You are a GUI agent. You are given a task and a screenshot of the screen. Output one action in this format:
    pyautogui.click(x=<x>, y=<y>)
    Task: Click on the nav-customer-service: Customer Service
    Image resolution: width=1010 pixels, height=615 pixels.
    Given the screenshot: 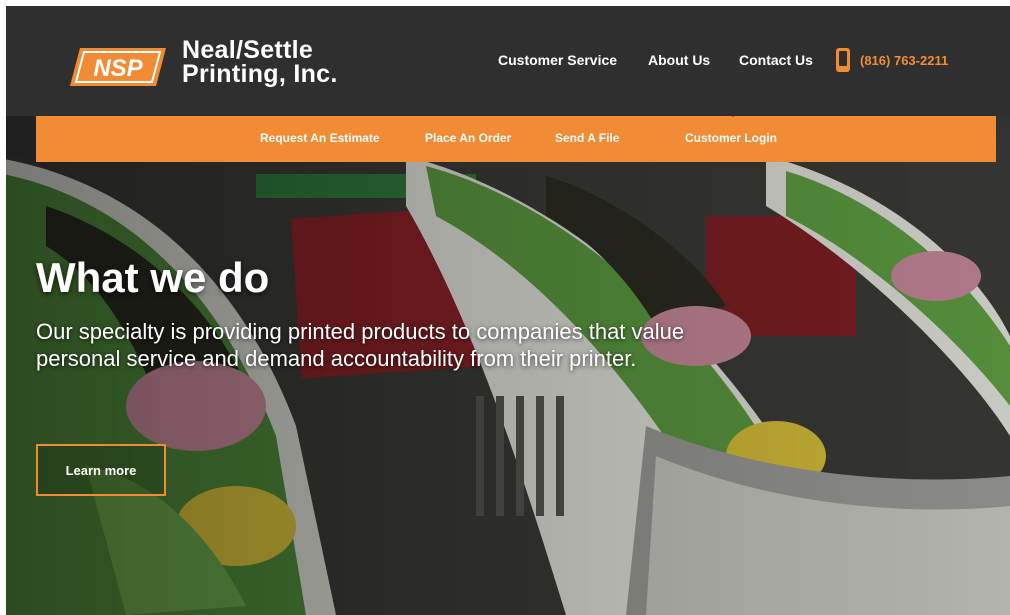 What is the action you would take?
    pyautogui.click(x=557, y=60)
    